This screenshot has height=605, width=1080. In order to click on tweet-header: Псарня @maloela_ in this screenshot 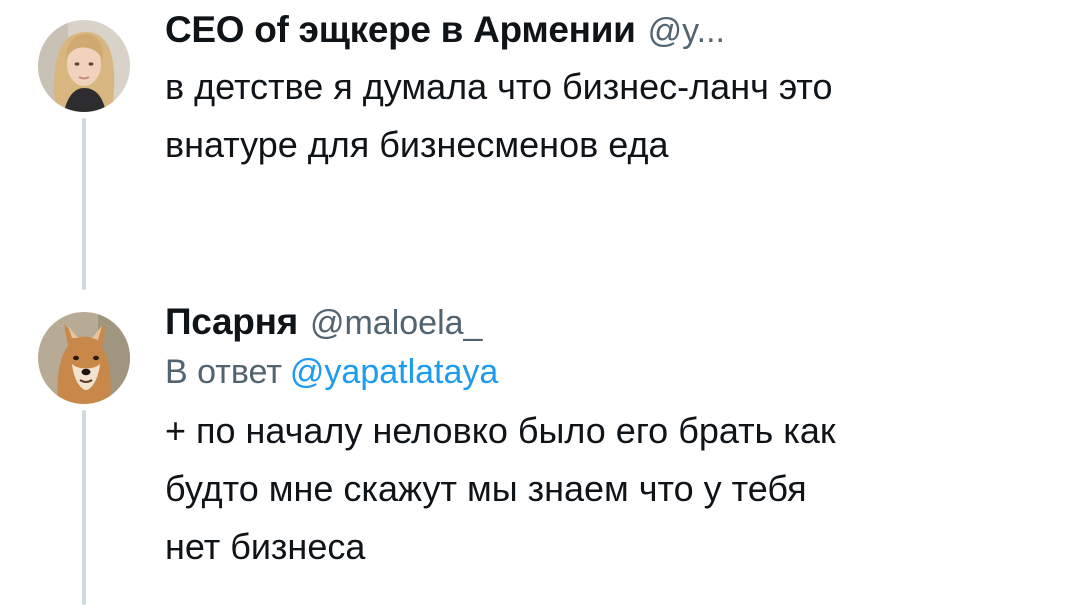, I will do `click(607, 322)`.